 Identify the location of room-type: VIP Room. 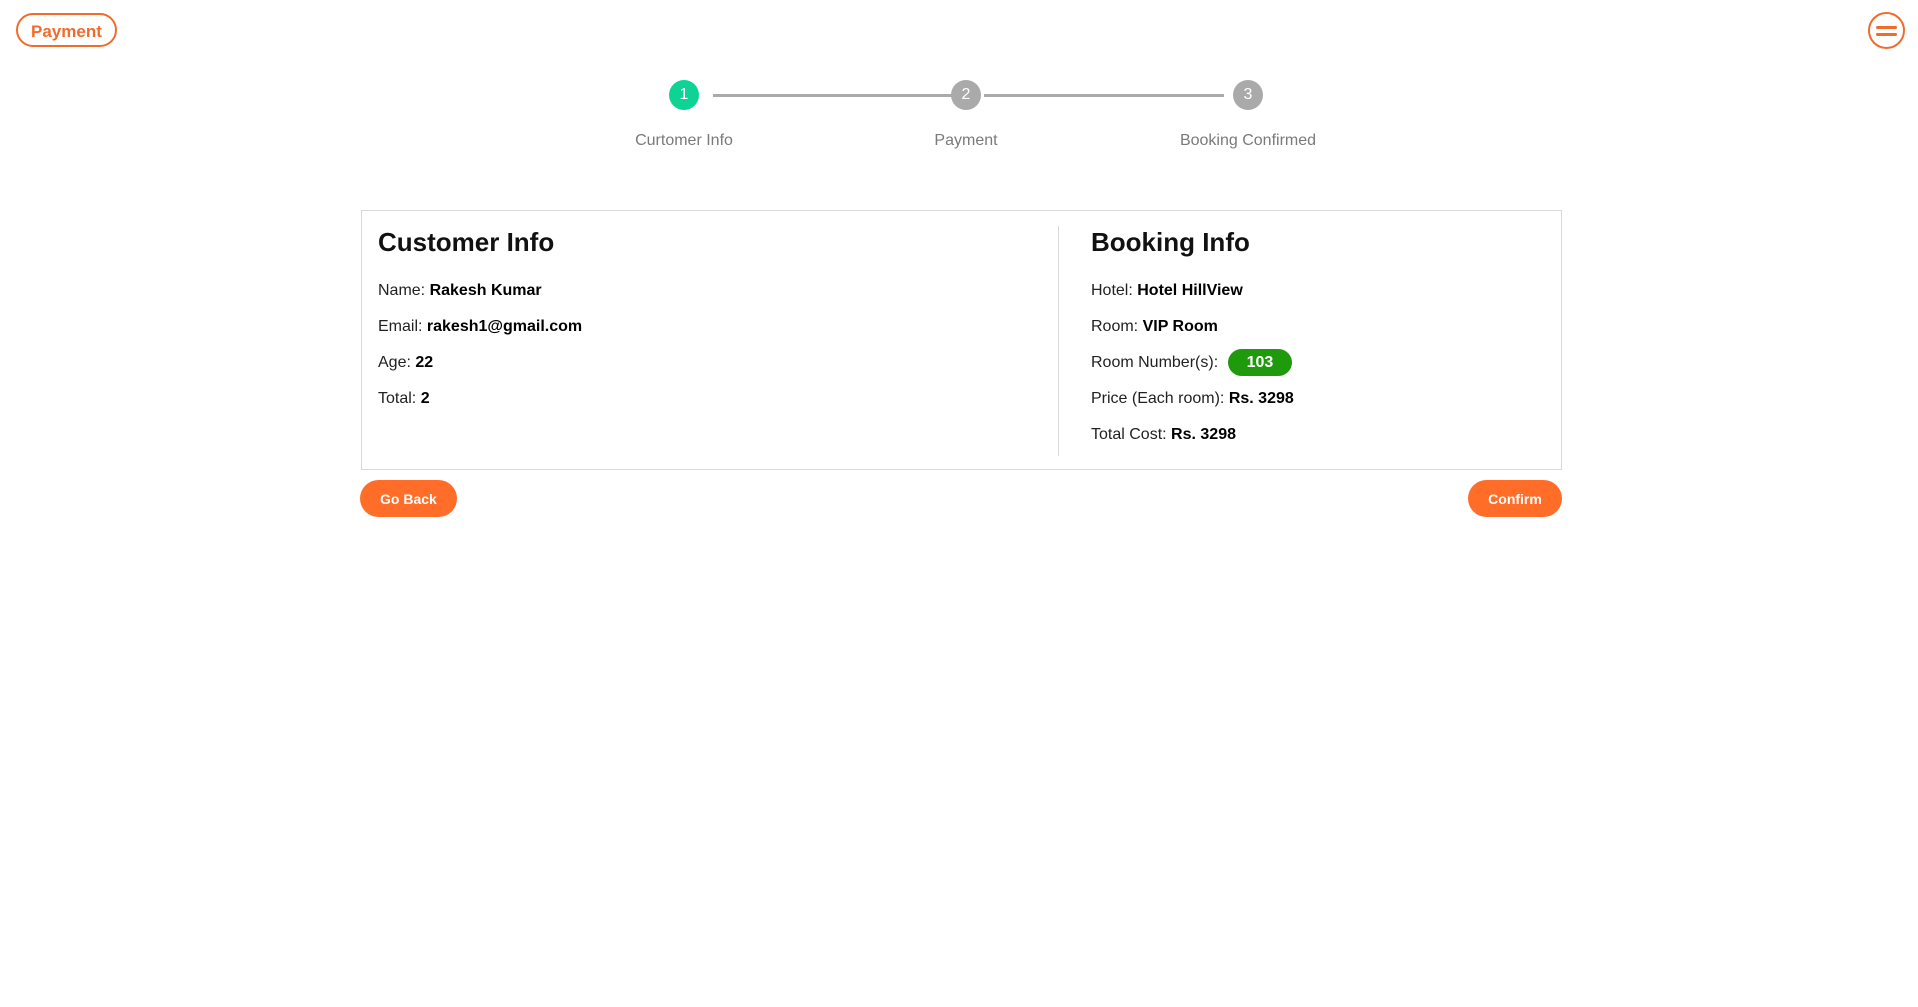
(1180, 326).